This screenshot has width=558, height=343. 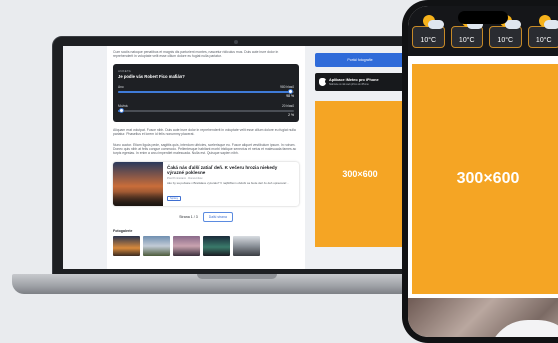 What do you see at coordinates (354, 80) in the screenshot?
I see `app-promo-title: Aplikace iMeteo pro iPhone` at bounding box center [354, 80].